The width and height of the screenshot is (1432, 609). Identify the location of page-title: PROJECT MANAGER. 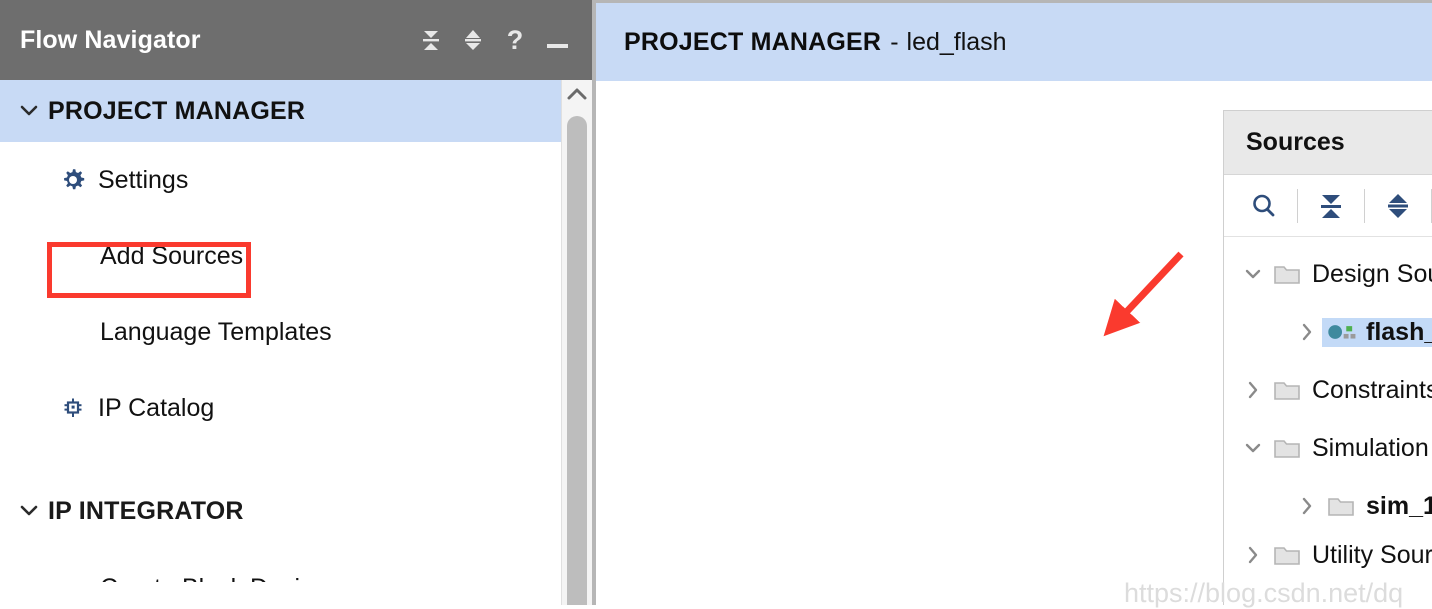
(753, 41).